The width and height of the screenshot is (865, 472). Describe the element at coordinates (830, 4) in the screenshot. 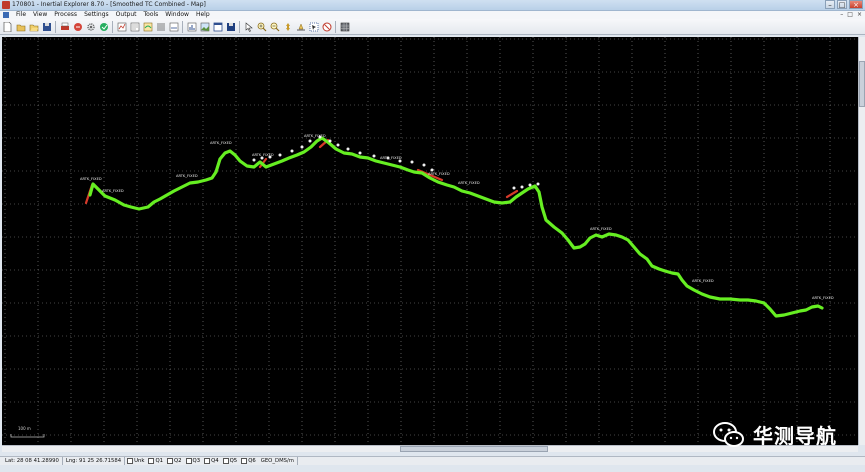

I see `minimize-button: –` at that location.